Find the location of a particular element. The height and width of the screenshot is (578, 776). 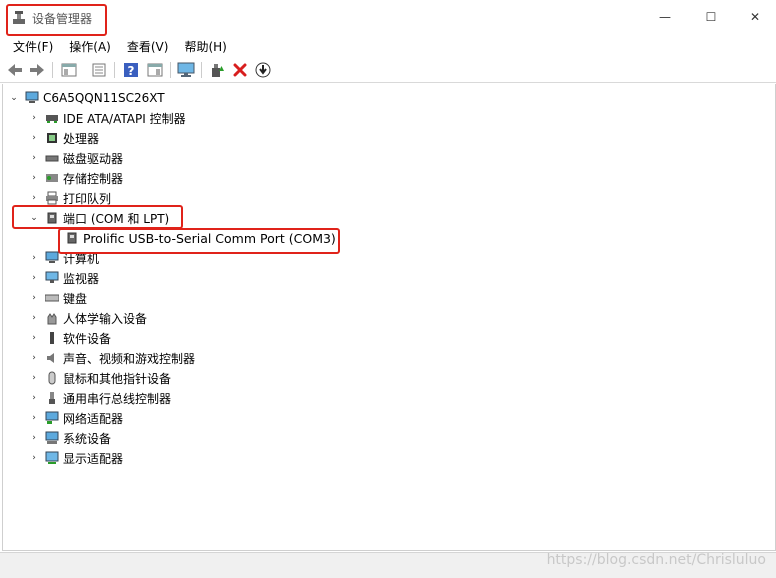

category-label: 监视器 is located at coordinates (81, 278).